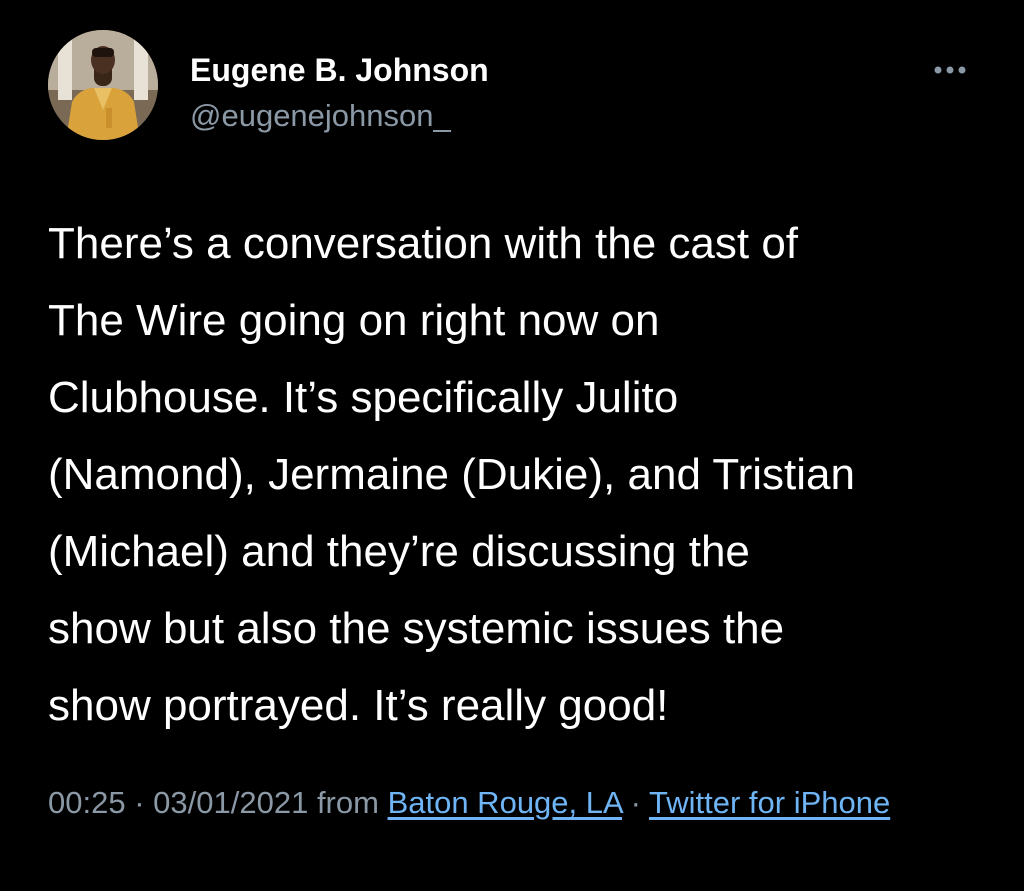 The height and width of the screenshot is (891, 1024). I want to click on more-horizontal-icon, so click(950, 70).